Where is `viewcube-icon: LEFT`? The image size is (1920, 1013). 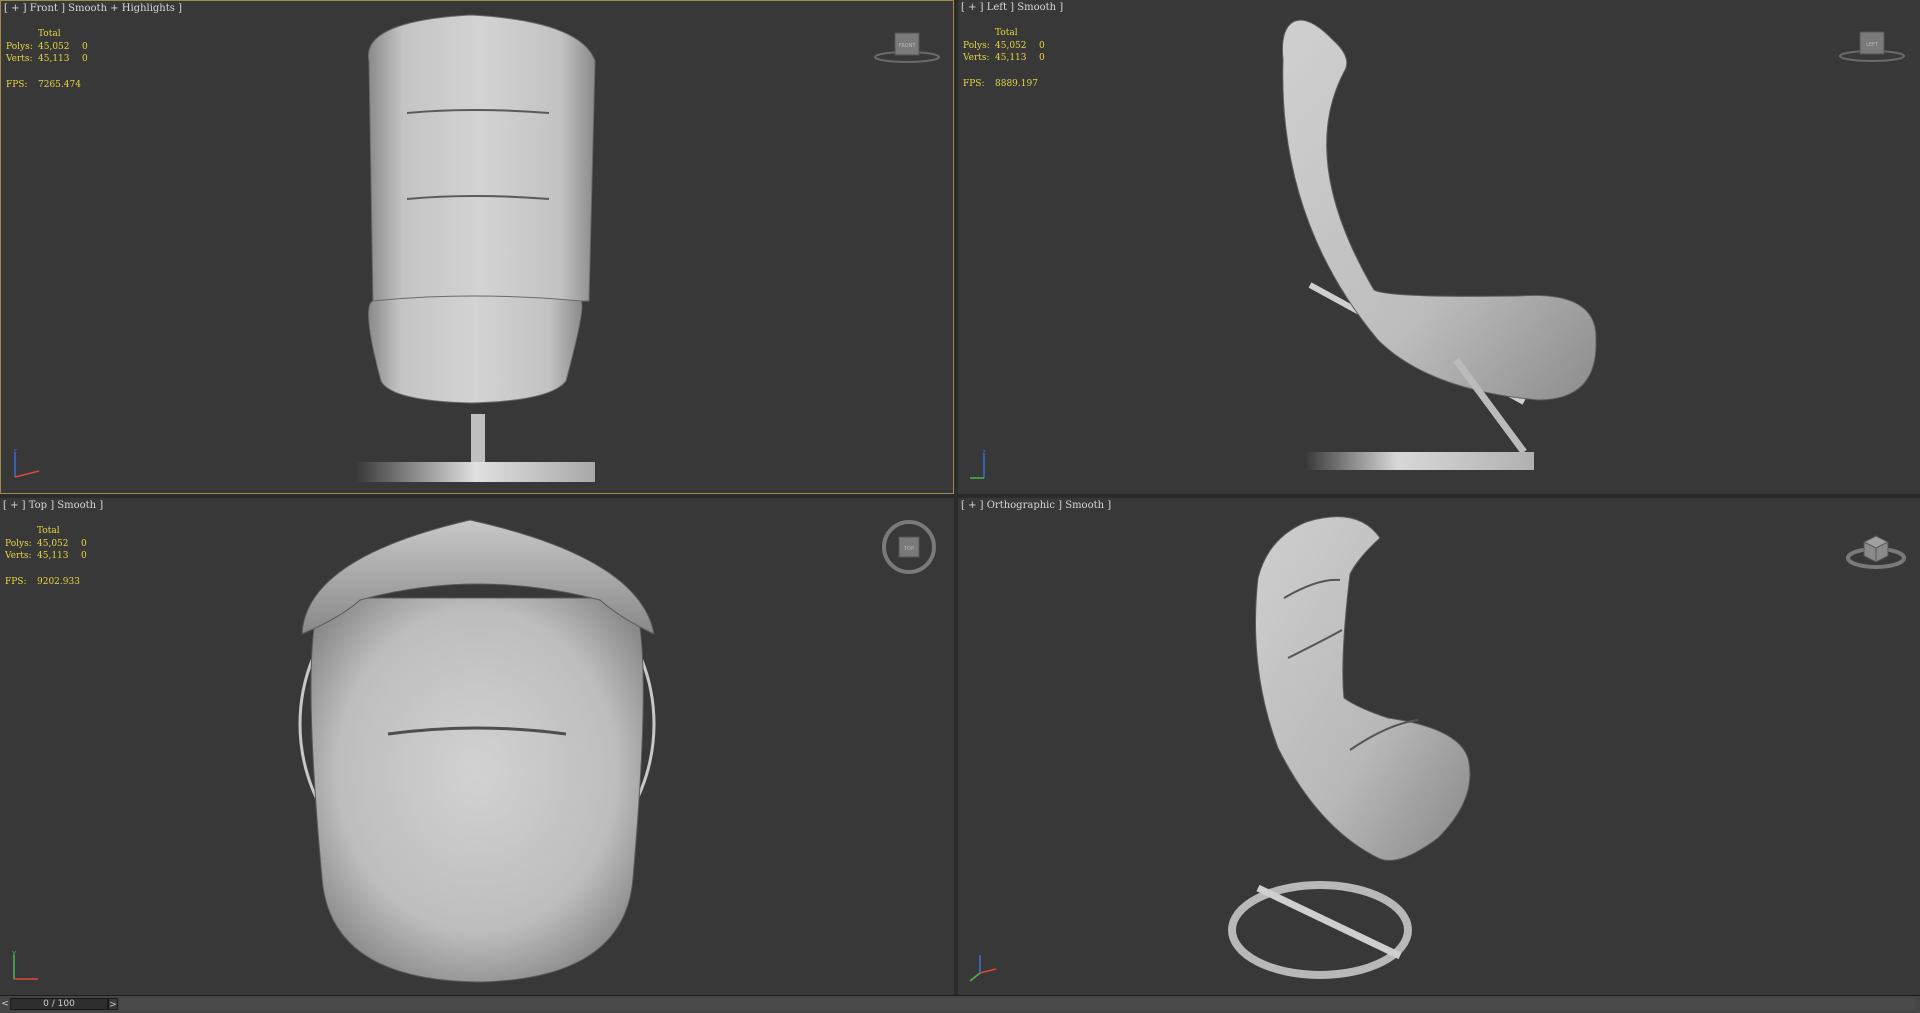 viewcube-icon: LEFT is located at coordinates (1872, 46).